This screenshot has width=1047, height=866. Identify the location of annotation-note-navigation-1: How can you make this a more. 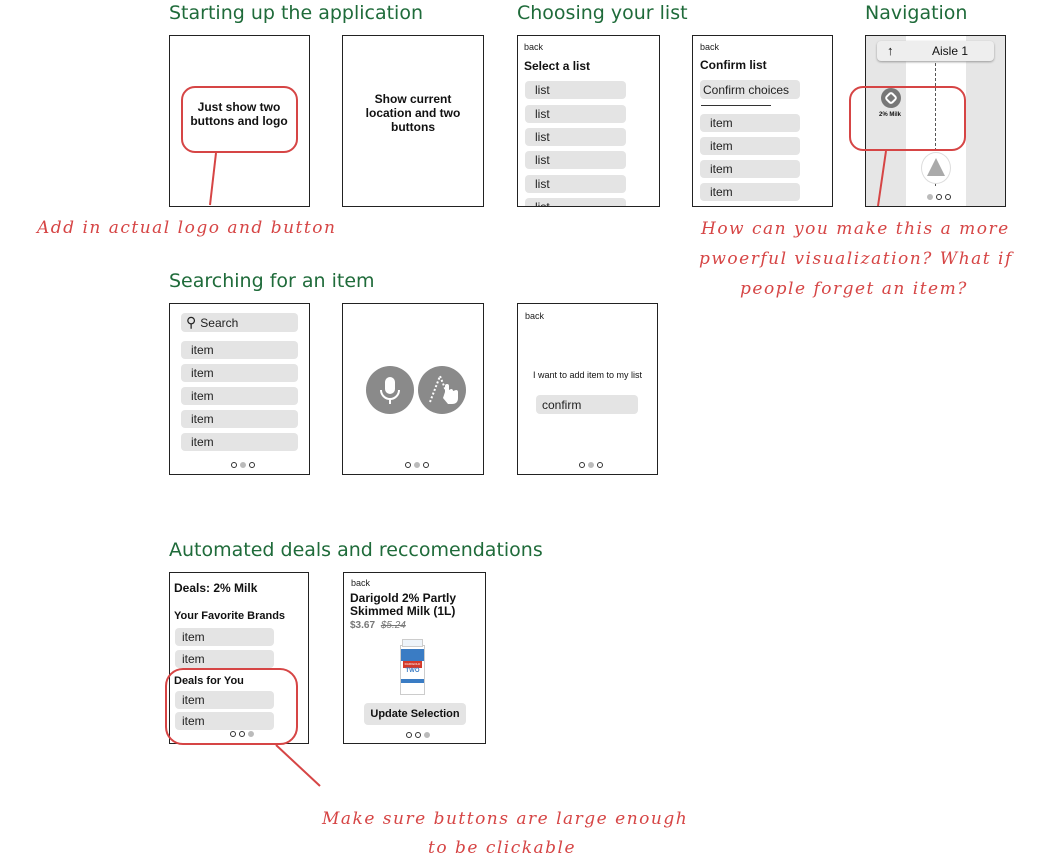
(855, 229).